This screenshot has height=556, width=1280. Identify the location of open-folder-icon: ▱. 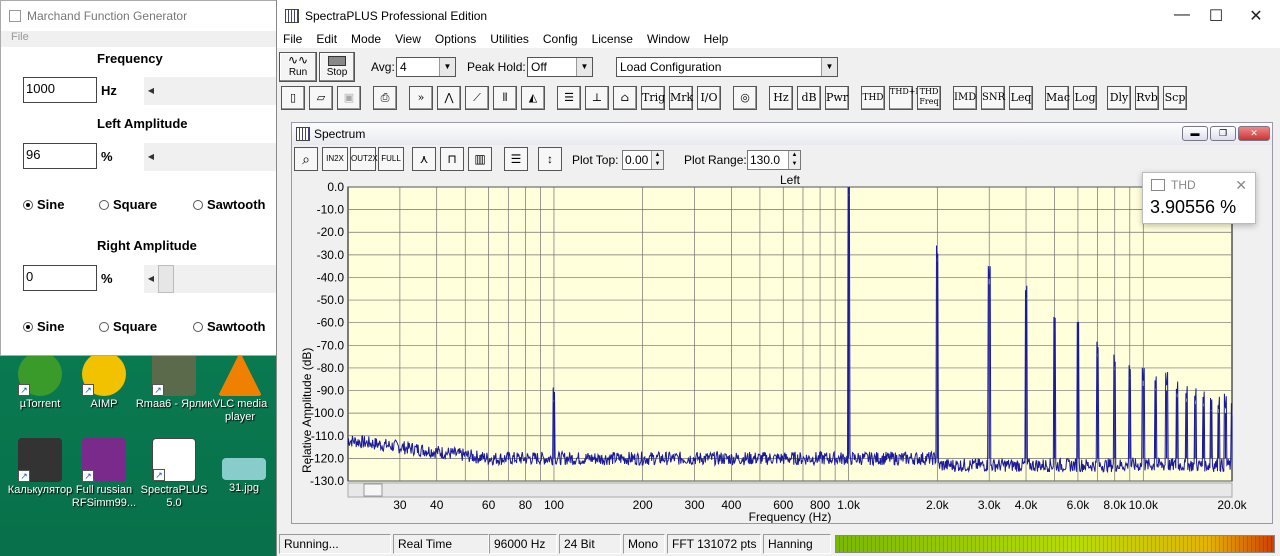
(321, 98).